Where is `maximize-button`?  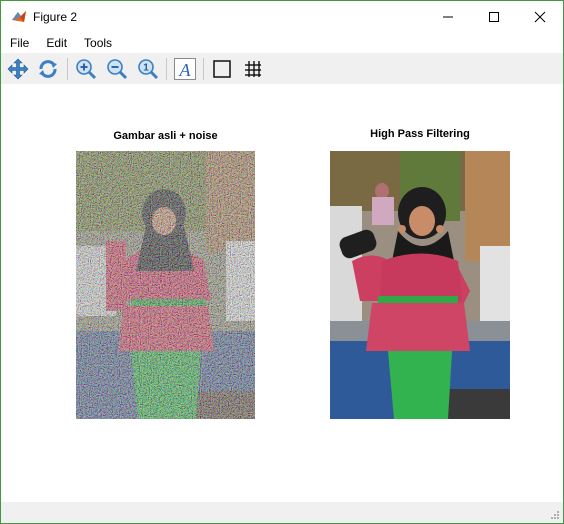 maximize-button is located at coordinates (494, 17).